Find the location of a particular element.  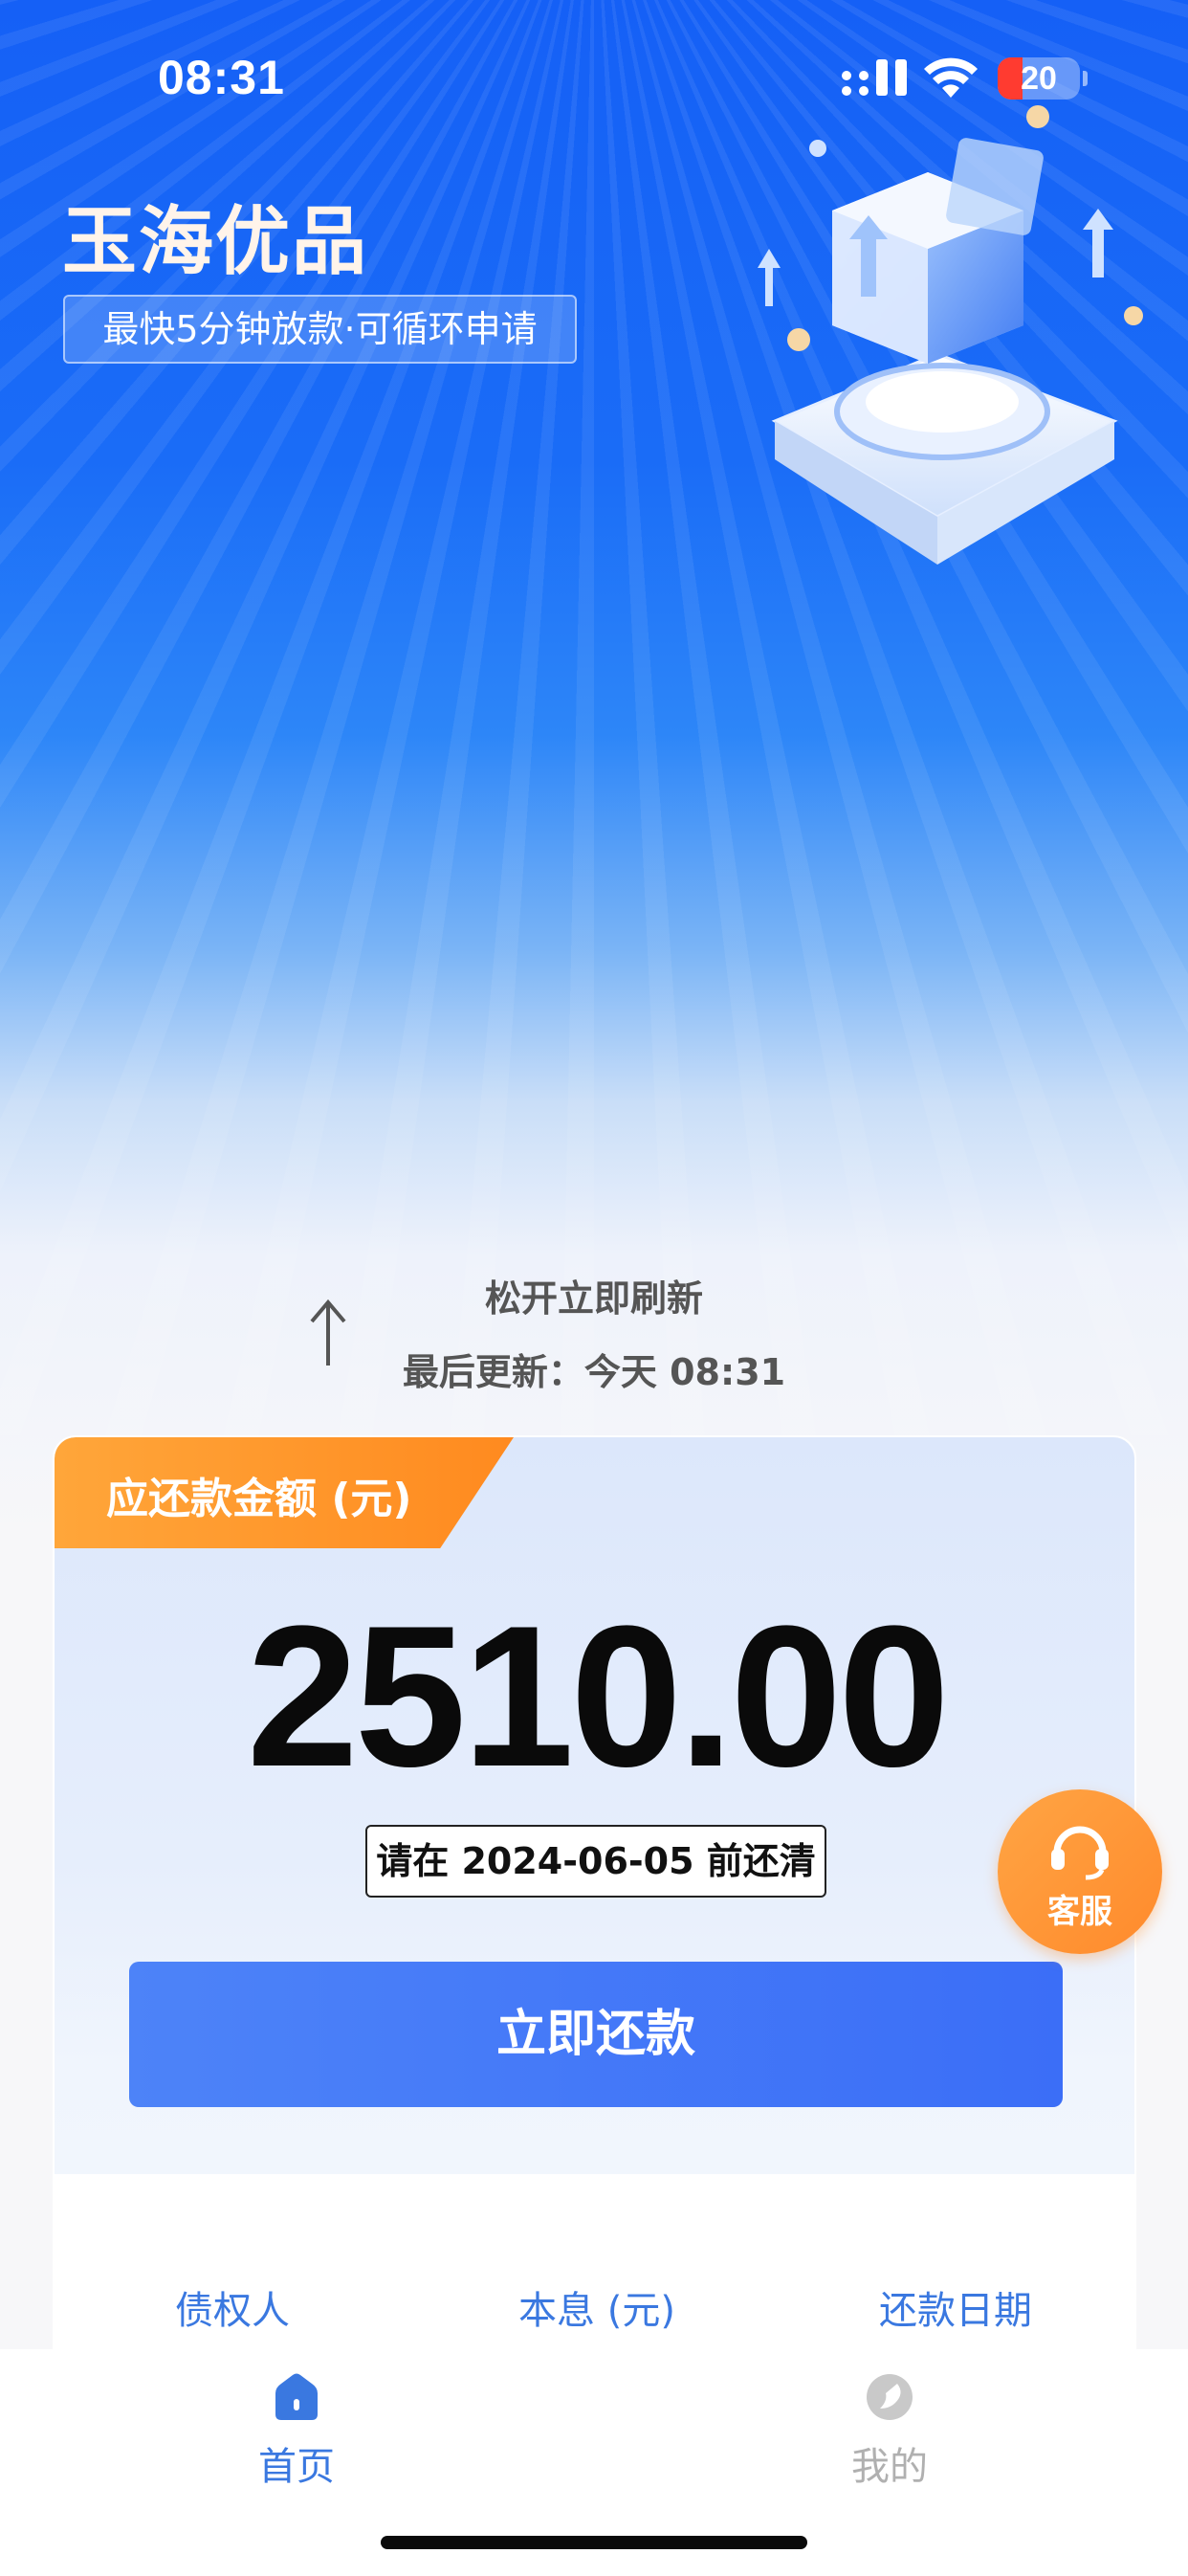

battery-level: 20 is located at coordinates (1039, 78).